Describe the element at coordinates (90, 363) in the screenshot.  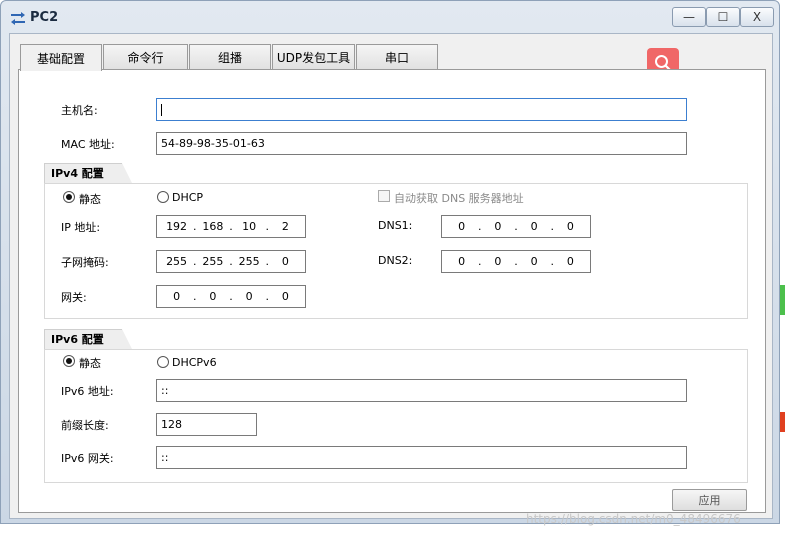
I see `ipv6-static-label: 静态` at that location.